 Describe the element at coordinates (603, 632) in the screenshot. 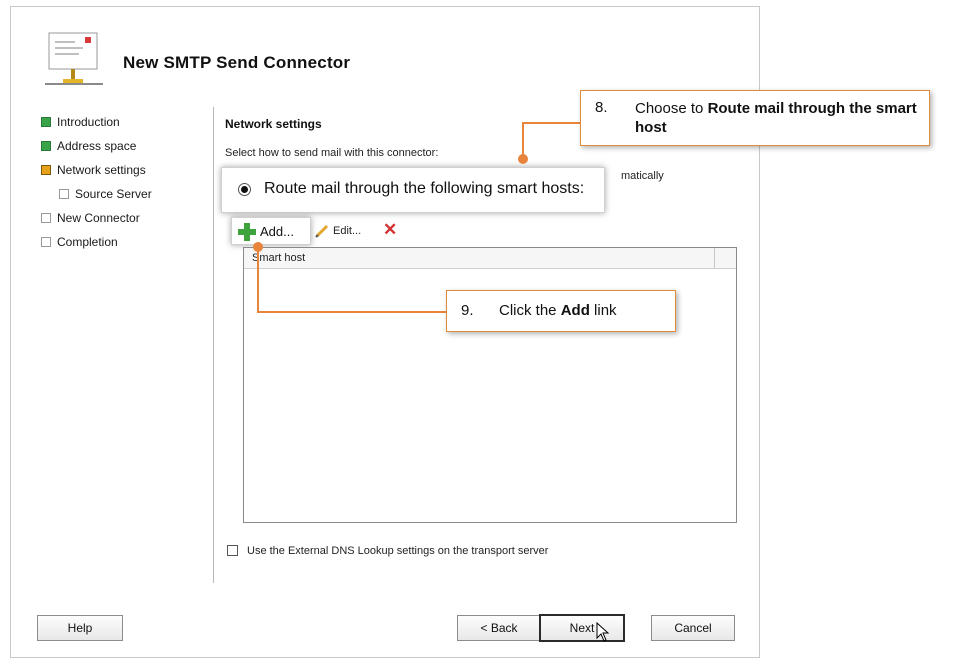

I see `mouse-cursor-icon` at that location.